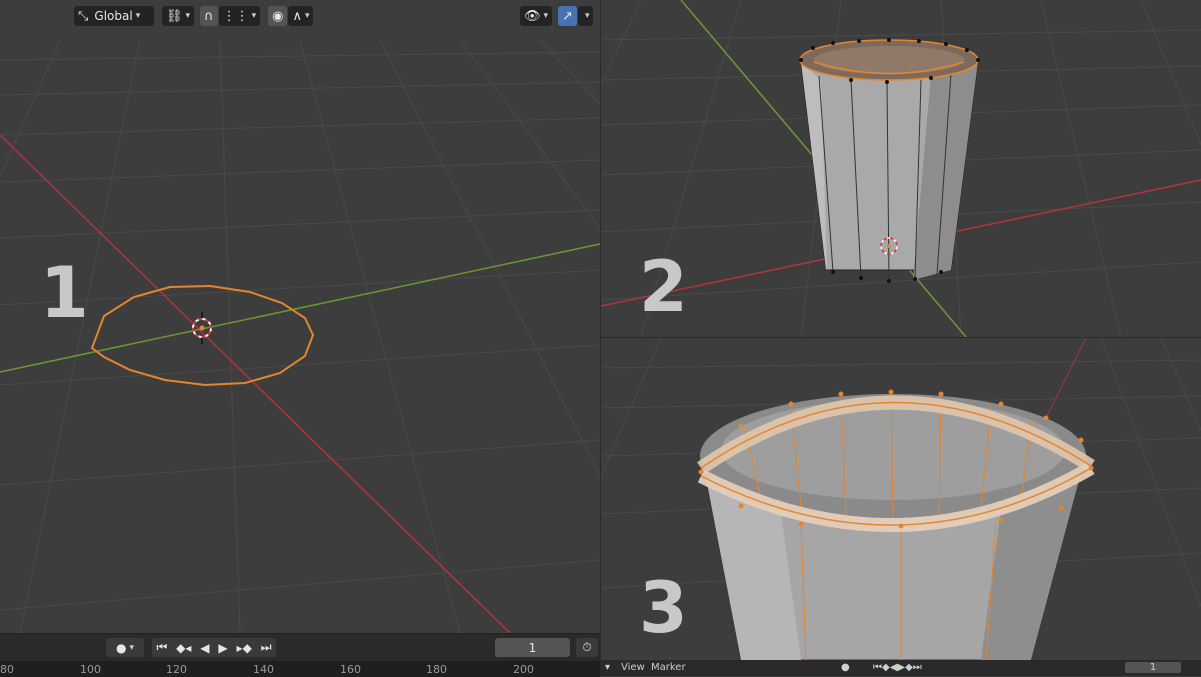  I want to click on transport-icons: ⏮◆◀▶◆⏭, so click(897, 667).